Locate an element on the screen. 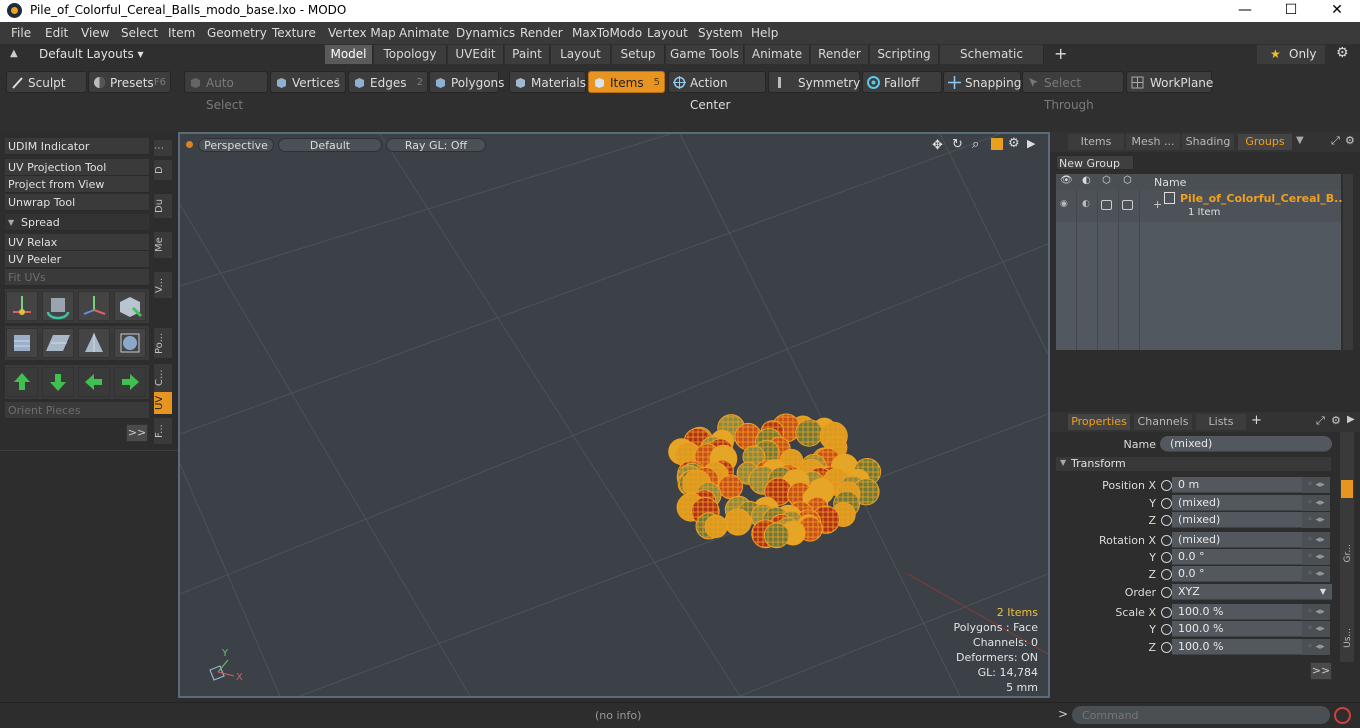 This screenshot has width=1360, height=728. unwrap-tool-button: Unwrap Tool is located at coordinates (77, 202).